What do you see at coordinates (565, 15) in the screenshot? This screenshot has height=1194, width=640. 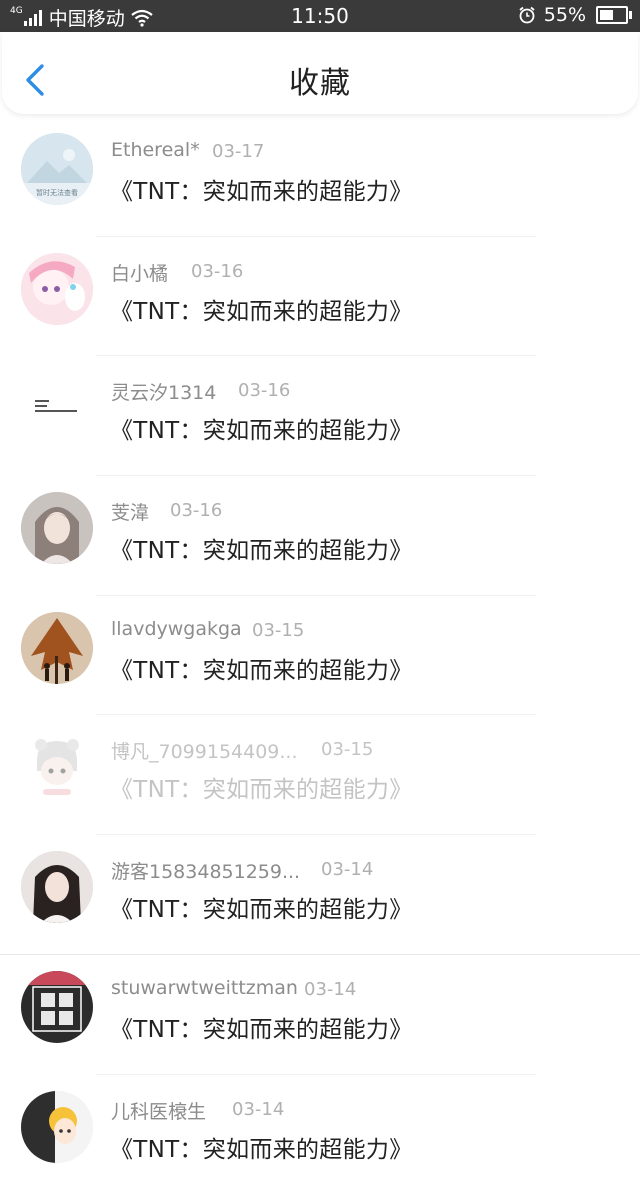 I see `battery-percent: 55%` at bounding box center [565, 15].